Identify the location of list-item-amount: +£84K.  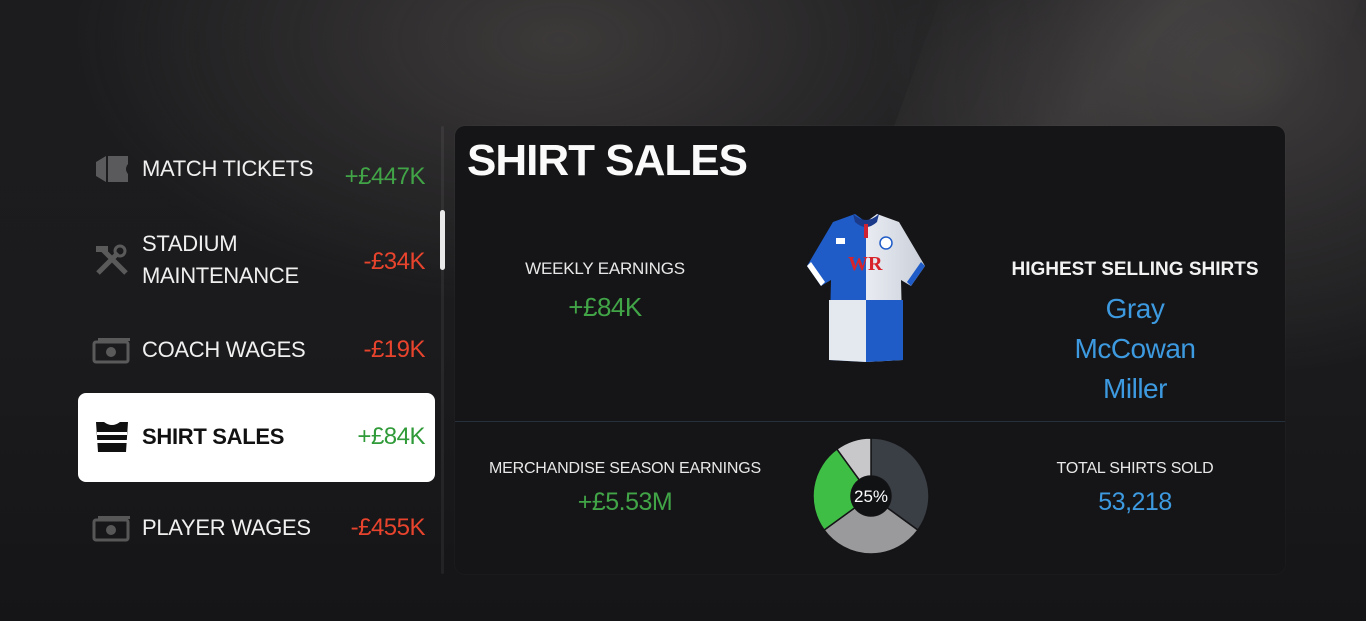
(391, 436).